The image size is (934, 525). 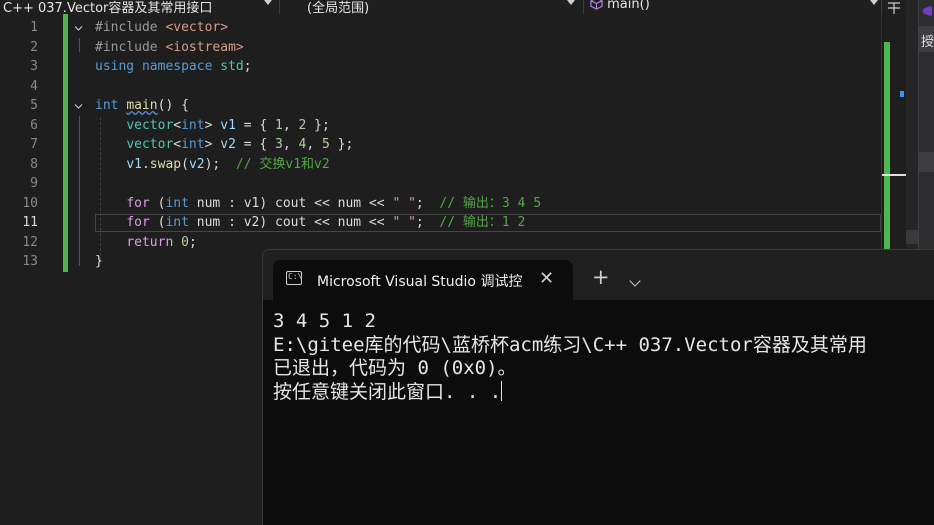 What do you see at coordinates (601, 277) in the screenshot?
I see `new-tab-button: +` at bounding box center [601, 277].